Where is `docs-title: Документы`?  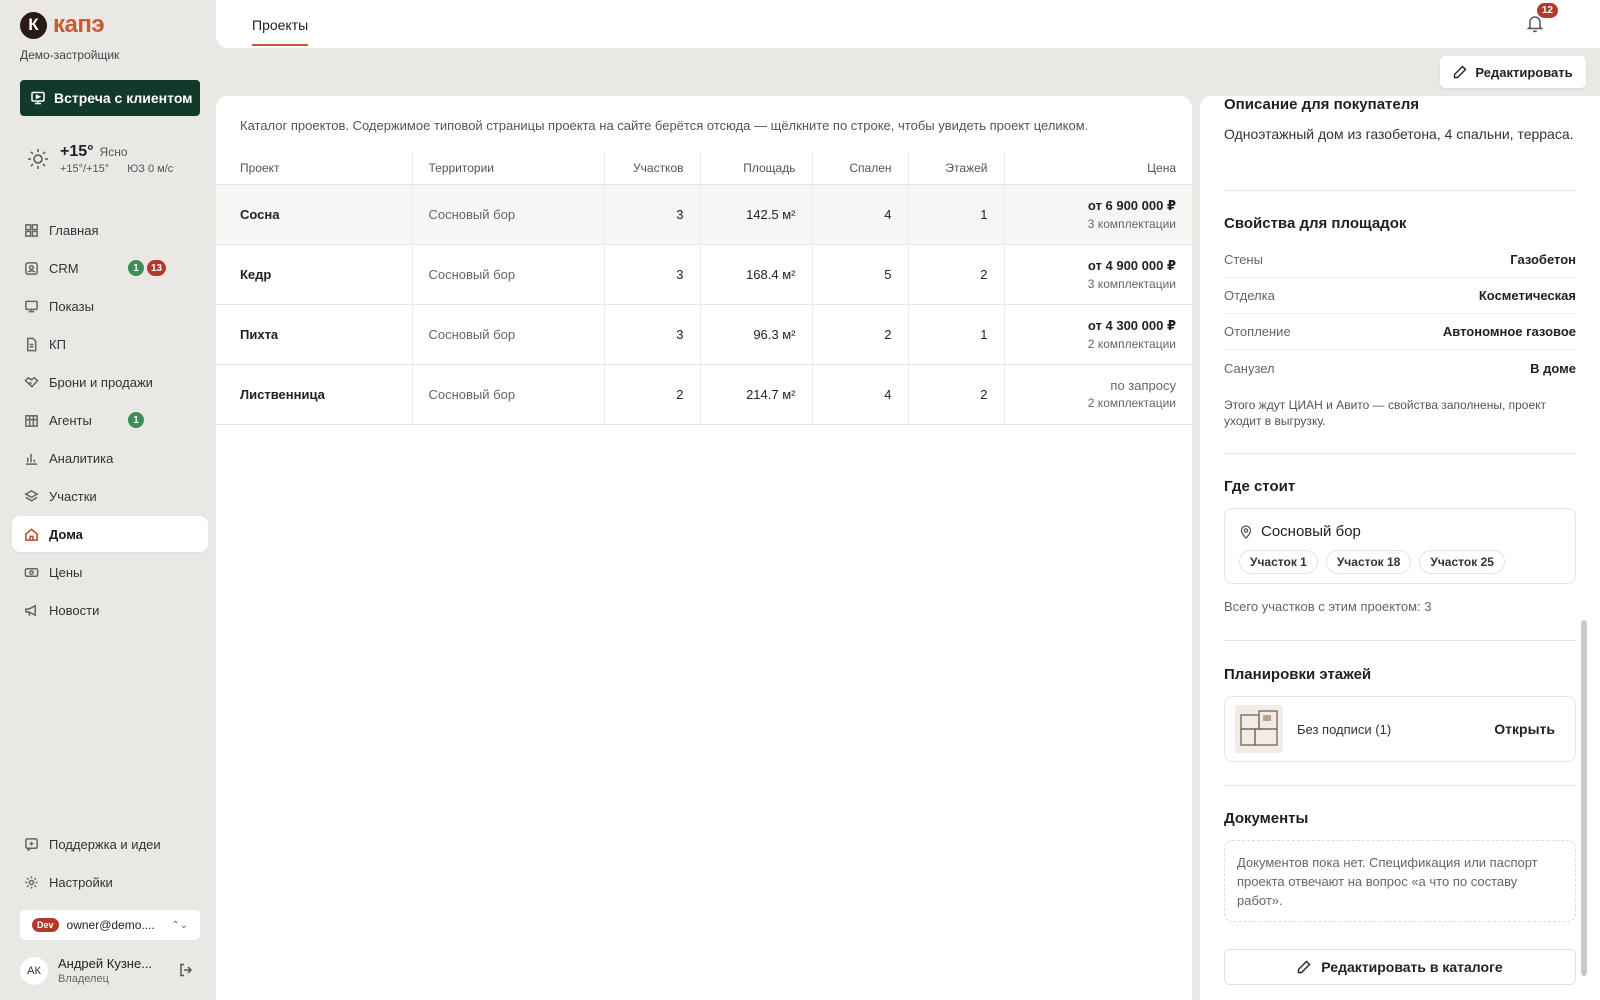 docs-title: Документы is located at coordinates (1266, 818).